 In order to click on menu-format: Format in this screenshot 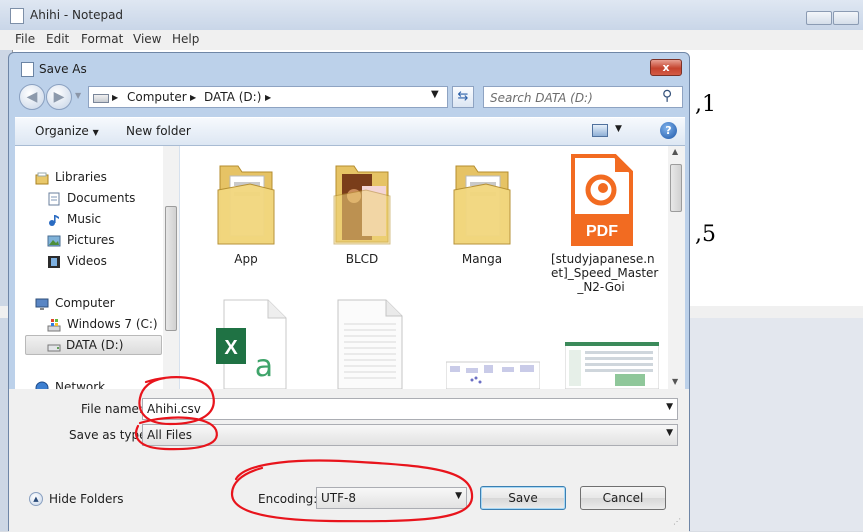, I will do `click(102, 39)`.